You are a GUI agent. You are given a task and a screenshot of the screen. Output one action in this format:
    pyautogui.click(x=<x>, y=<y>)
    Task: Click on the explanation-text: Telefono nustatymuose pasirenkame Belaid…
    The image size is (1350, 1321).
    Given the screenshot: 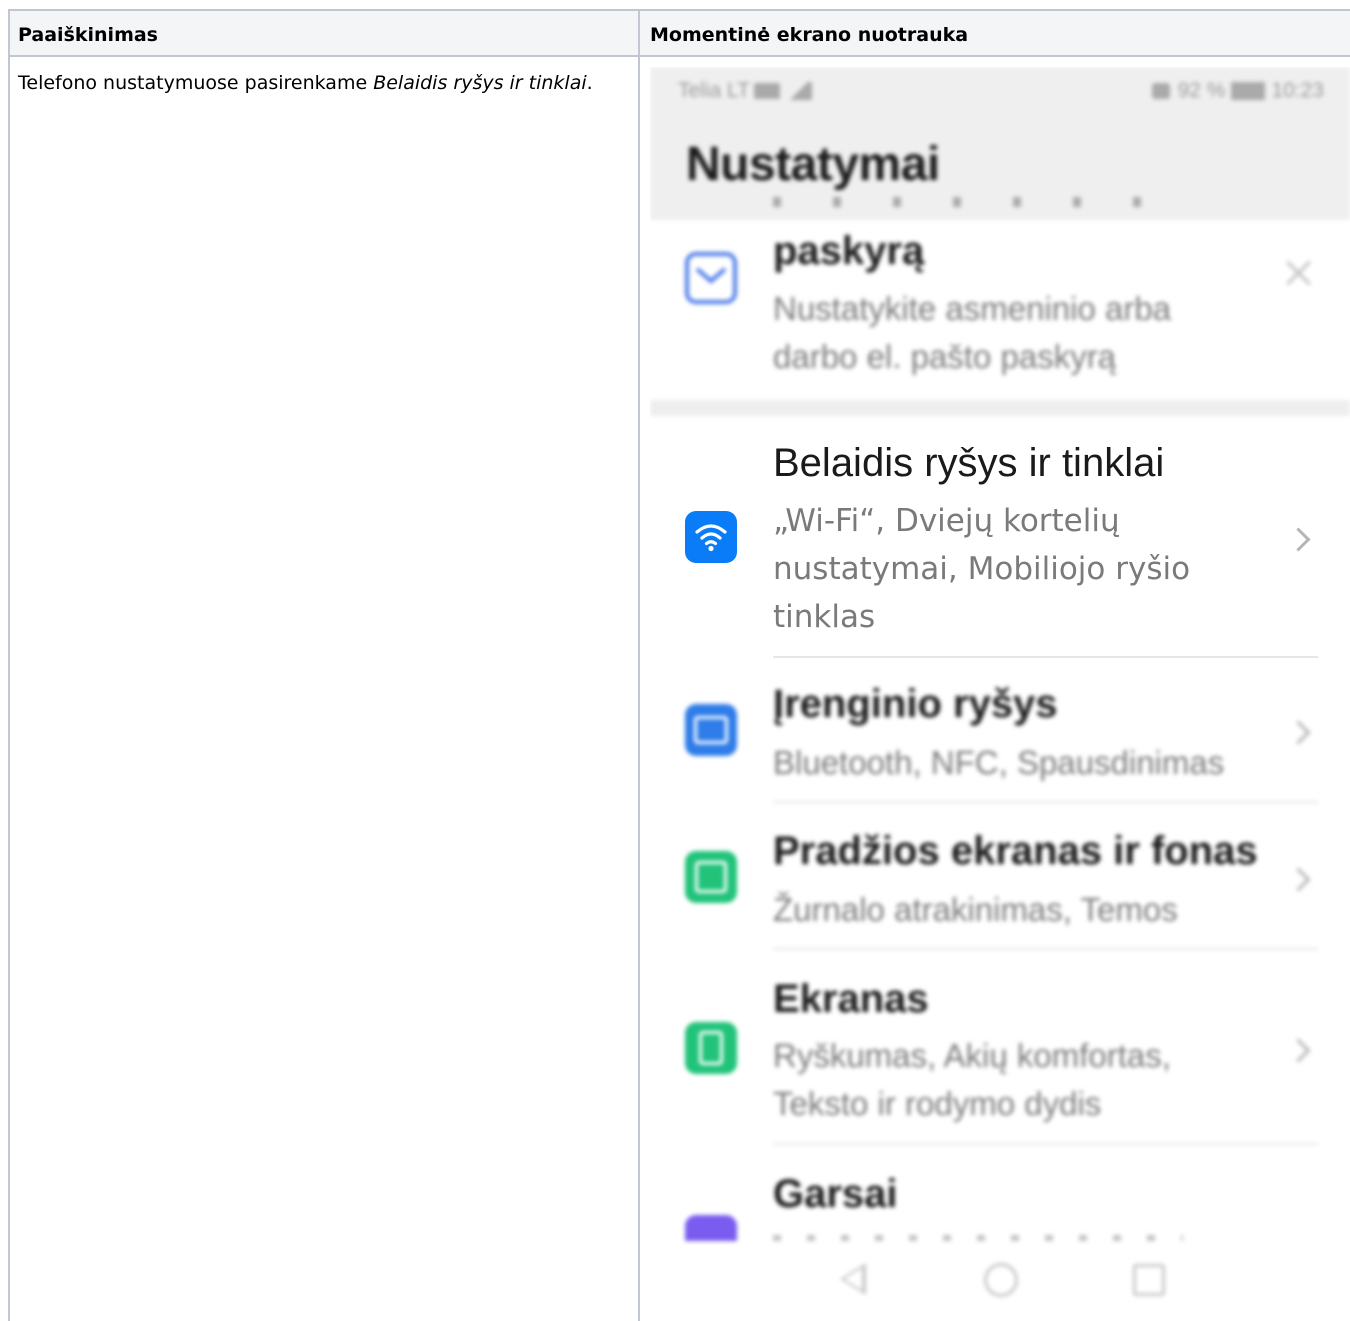 What is the action you would take?
    pyautogui.click(x=305, y=83)
    